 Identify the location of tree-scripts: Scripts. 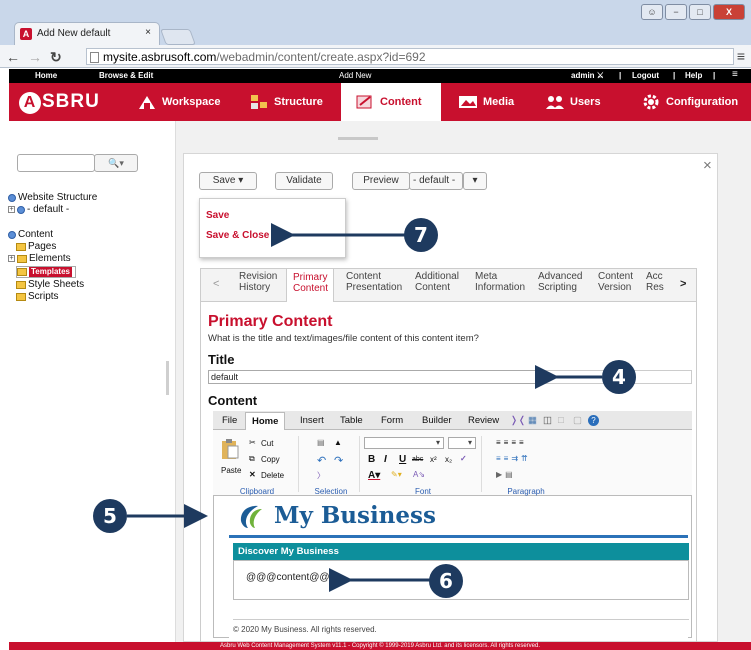
(37, 296).